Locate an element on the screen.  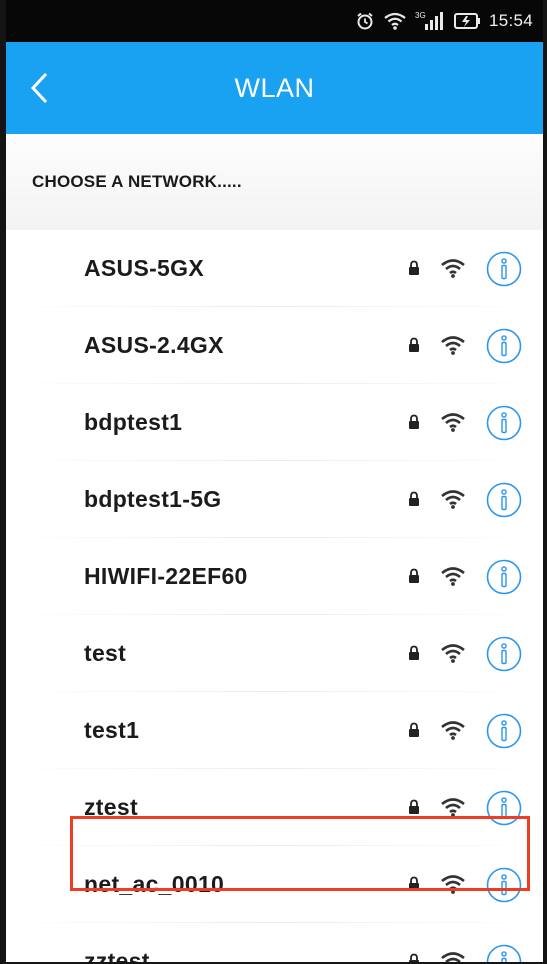
chevron-left-icon is located at coordinates (39, 88).